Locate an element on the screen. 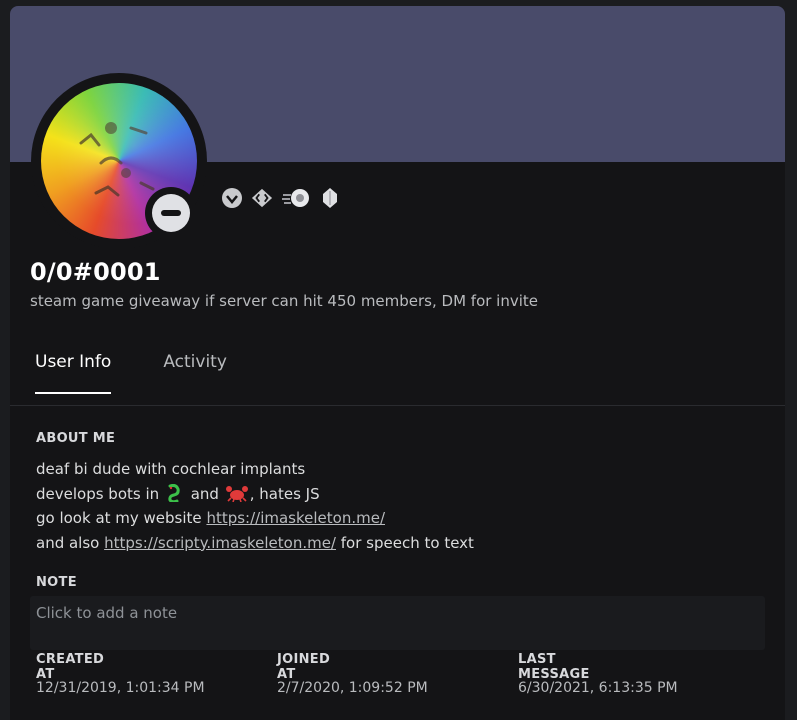 The height and width of the screenshot is (720, 797). created-at-label: CREATED AT is located at coordinates (70, 667).